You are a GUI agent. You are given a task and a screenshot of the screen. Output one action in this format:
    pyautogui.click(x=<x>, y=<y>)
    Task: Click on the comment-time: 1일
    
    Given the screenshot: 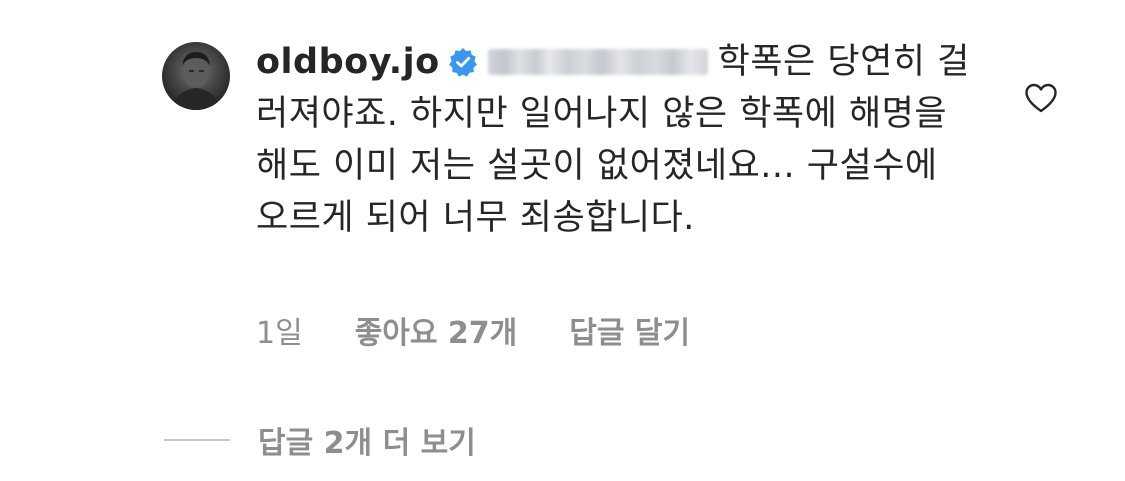 What is the action you would take?
    pyautogui.click(x=279, y=333)
    